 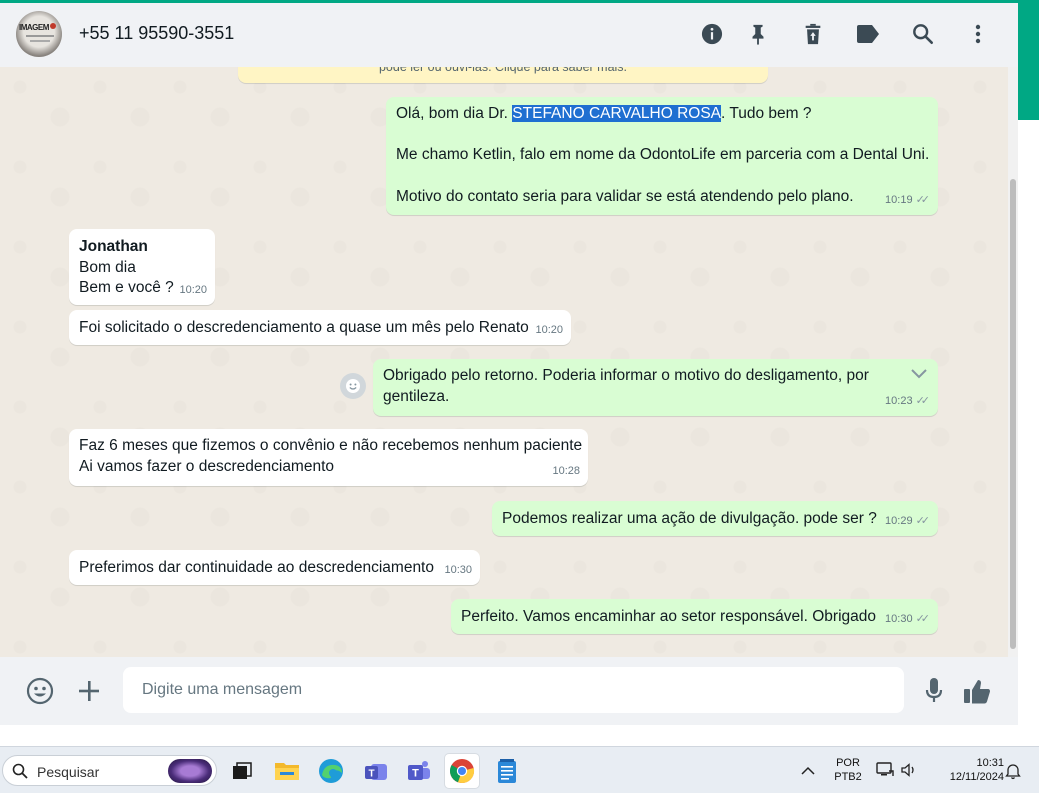 I want to click on message-meta: 10:29 ✓✓, so click(x=907, y=521).